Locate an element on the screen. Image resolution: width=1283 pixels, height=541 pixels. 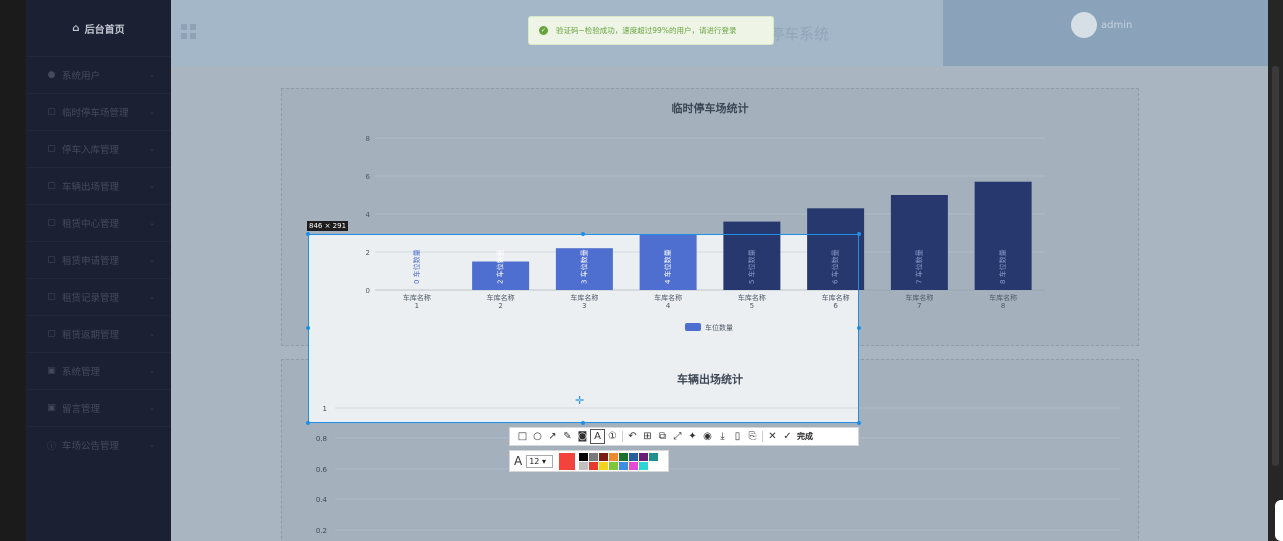
undo-icon: ↶ is located at coordinates (632, 436).